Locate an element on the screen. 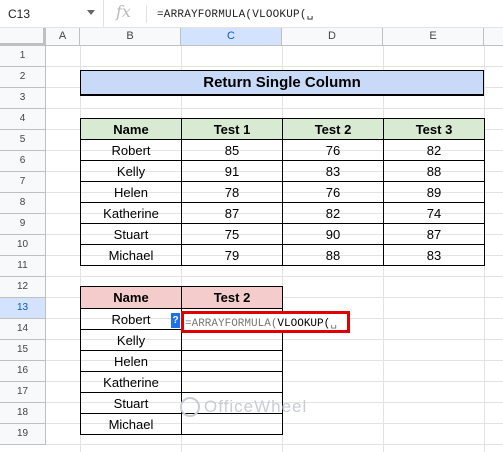 This screenshot has width=503, height=452. table-cell: 78 is located at coordinates (232, 192).